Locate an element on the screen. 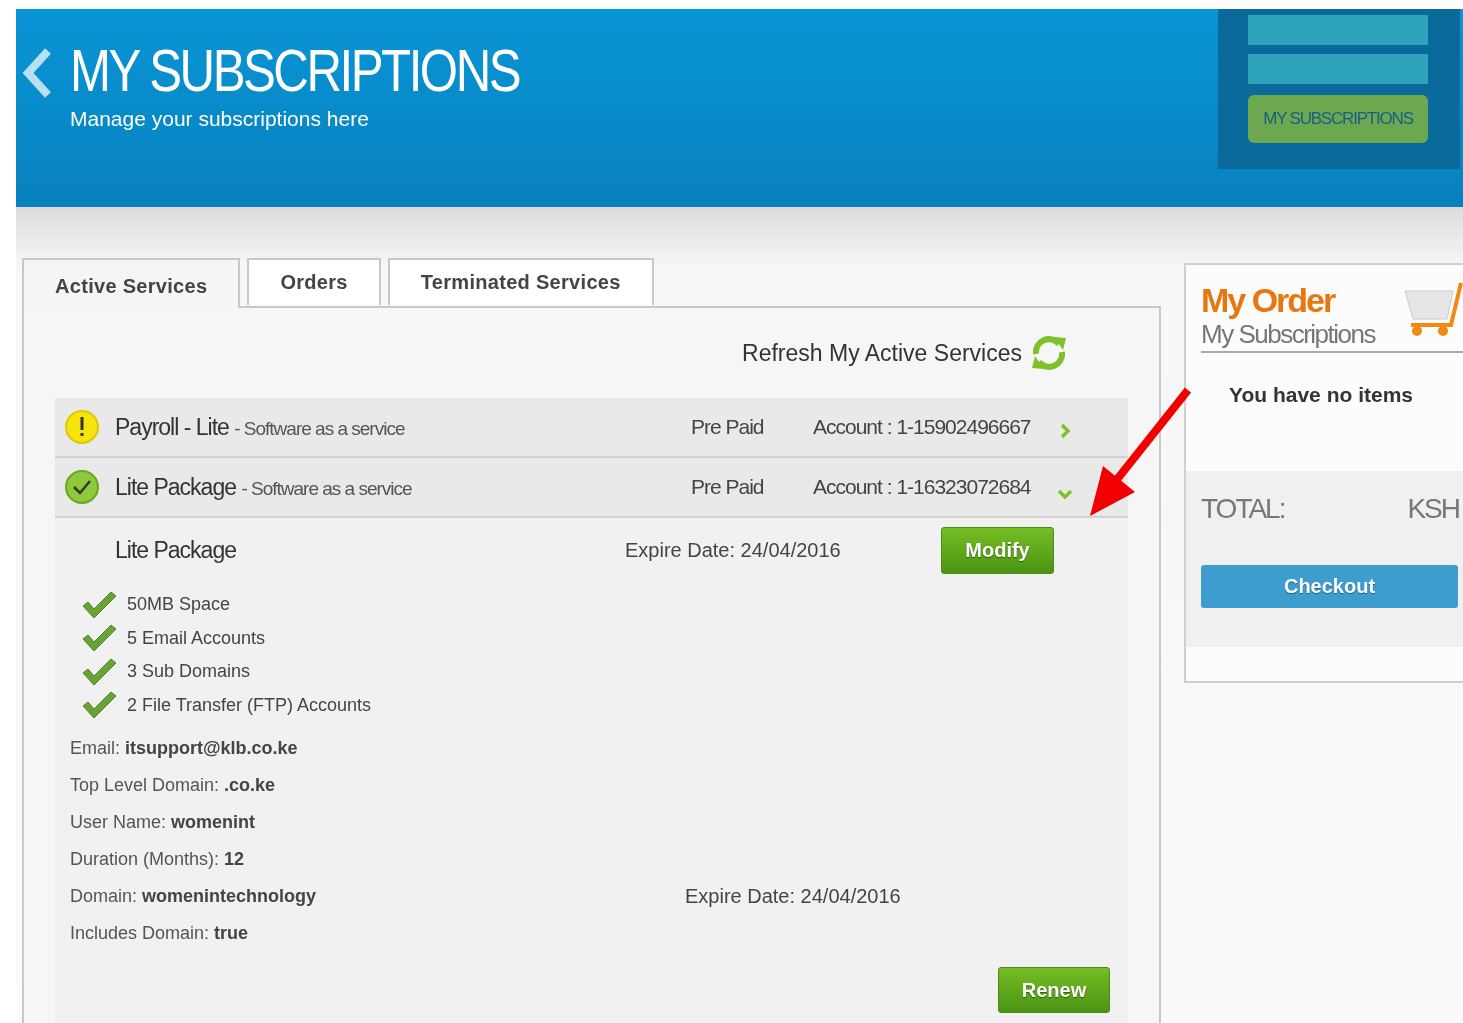  total-label: TOTAL: is located at coordinates (1243, 509).